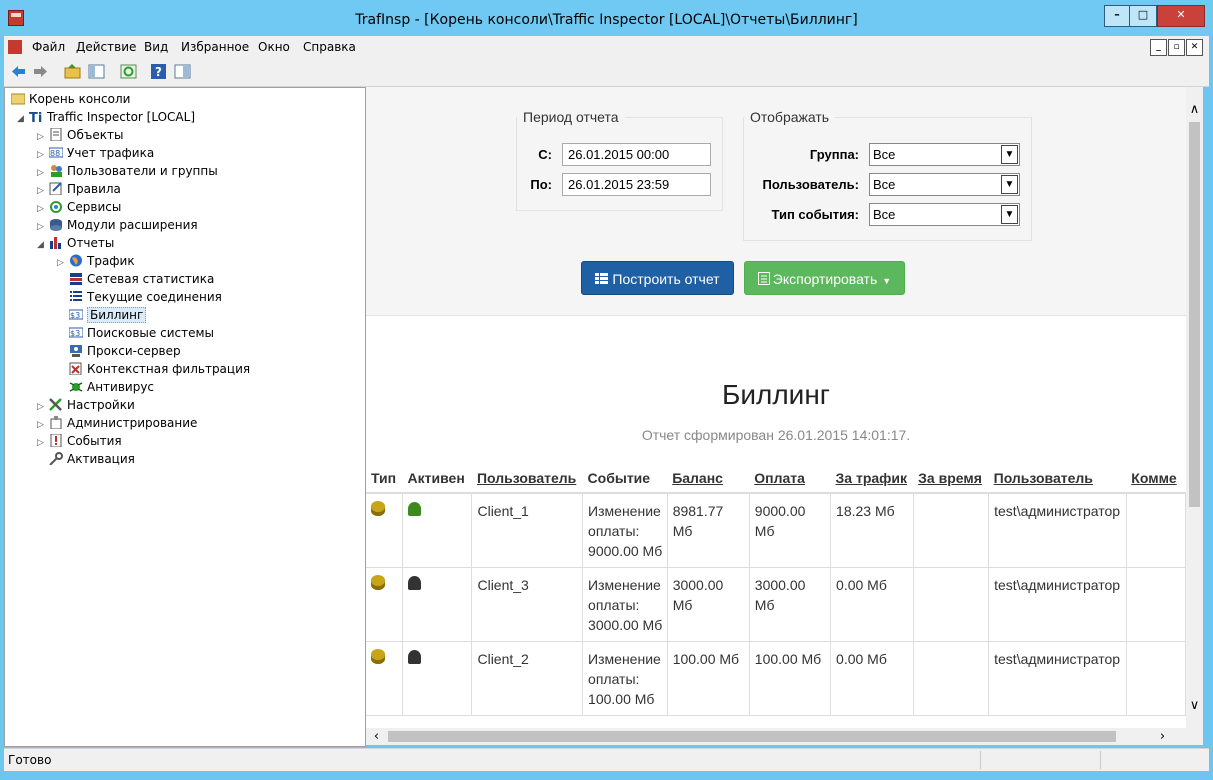 This screenshot has height=780, width=1213. What do you see at coordinates (182, 71) in the screenshot?
I see `action-pane-icon` at bounding box center [182, 71].